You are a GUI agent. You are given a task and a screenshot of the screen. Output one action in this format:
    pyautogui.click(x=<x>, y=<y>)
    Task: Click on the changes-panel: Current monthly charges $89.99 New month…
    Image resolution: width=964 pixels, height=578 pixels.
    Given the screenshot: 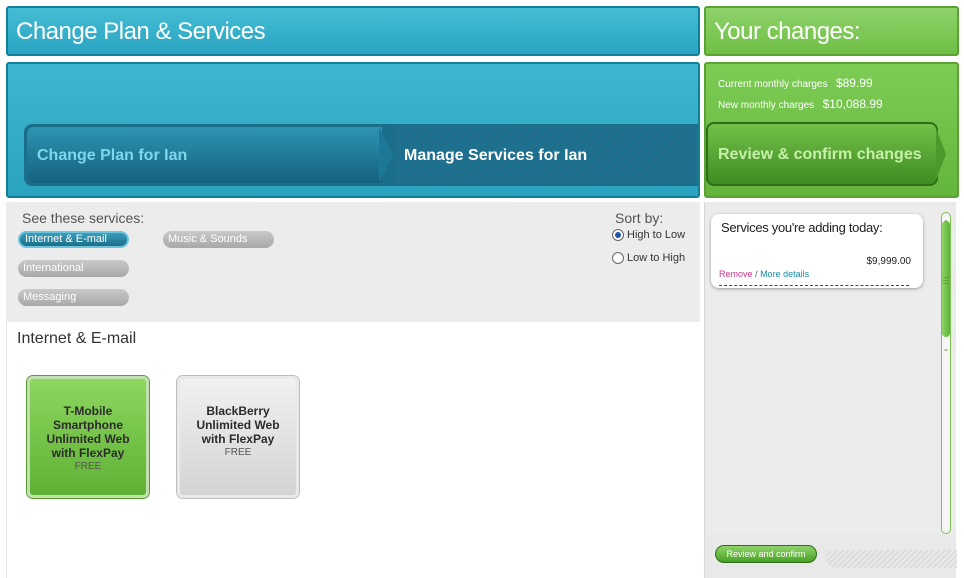 What is the action you would take?
    pyautogui.click(x=831, y=130)
    